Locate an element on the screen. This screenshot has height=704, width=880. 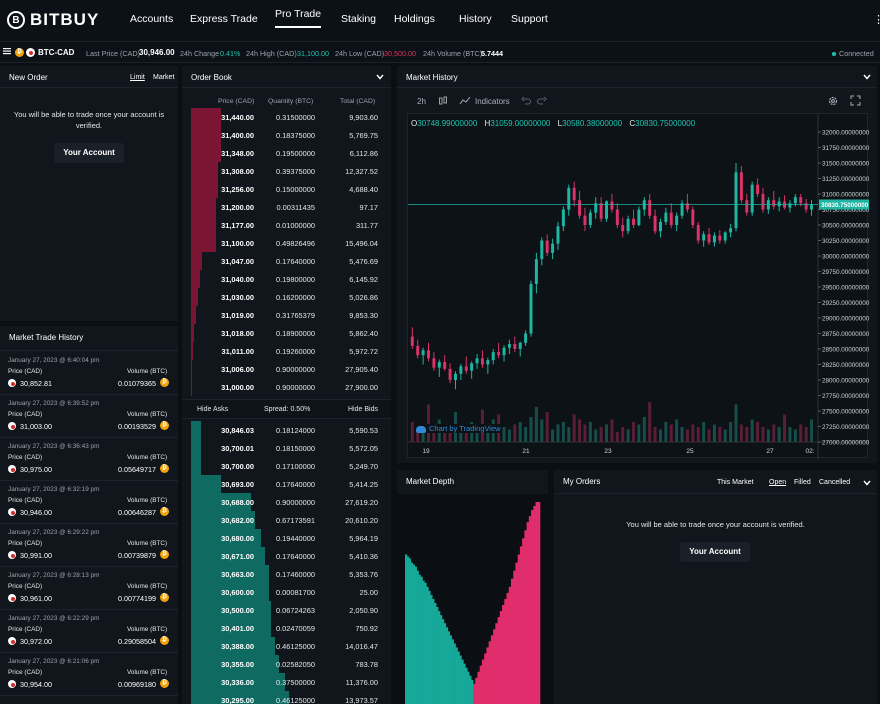
trade-time: January 27, 2023 @ 6:36:43 pm is located at coordinates (54, 446).